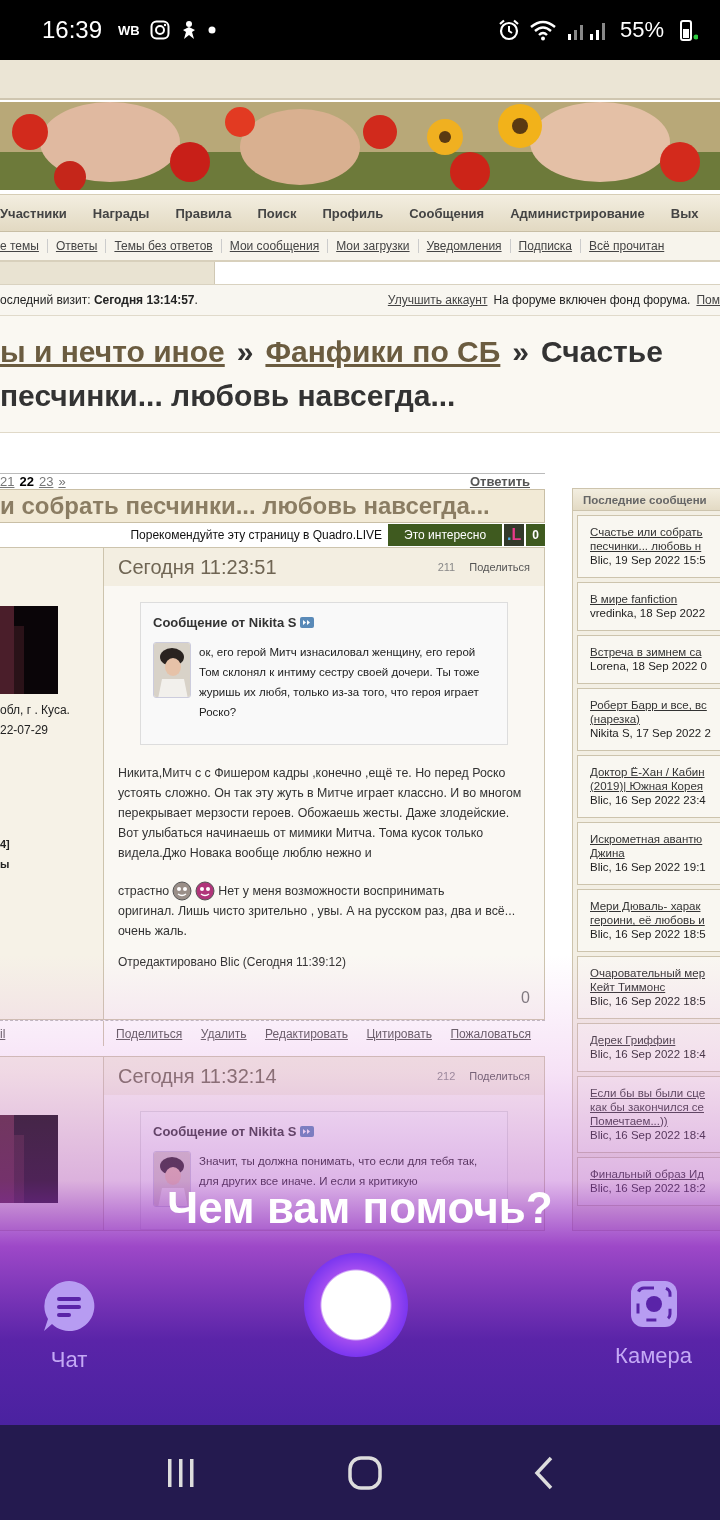  Describe the element at coordinates (648, 800) in the screenshot. I see `post-meta: Blic, 16 Sep 2022 23:4` at that location.